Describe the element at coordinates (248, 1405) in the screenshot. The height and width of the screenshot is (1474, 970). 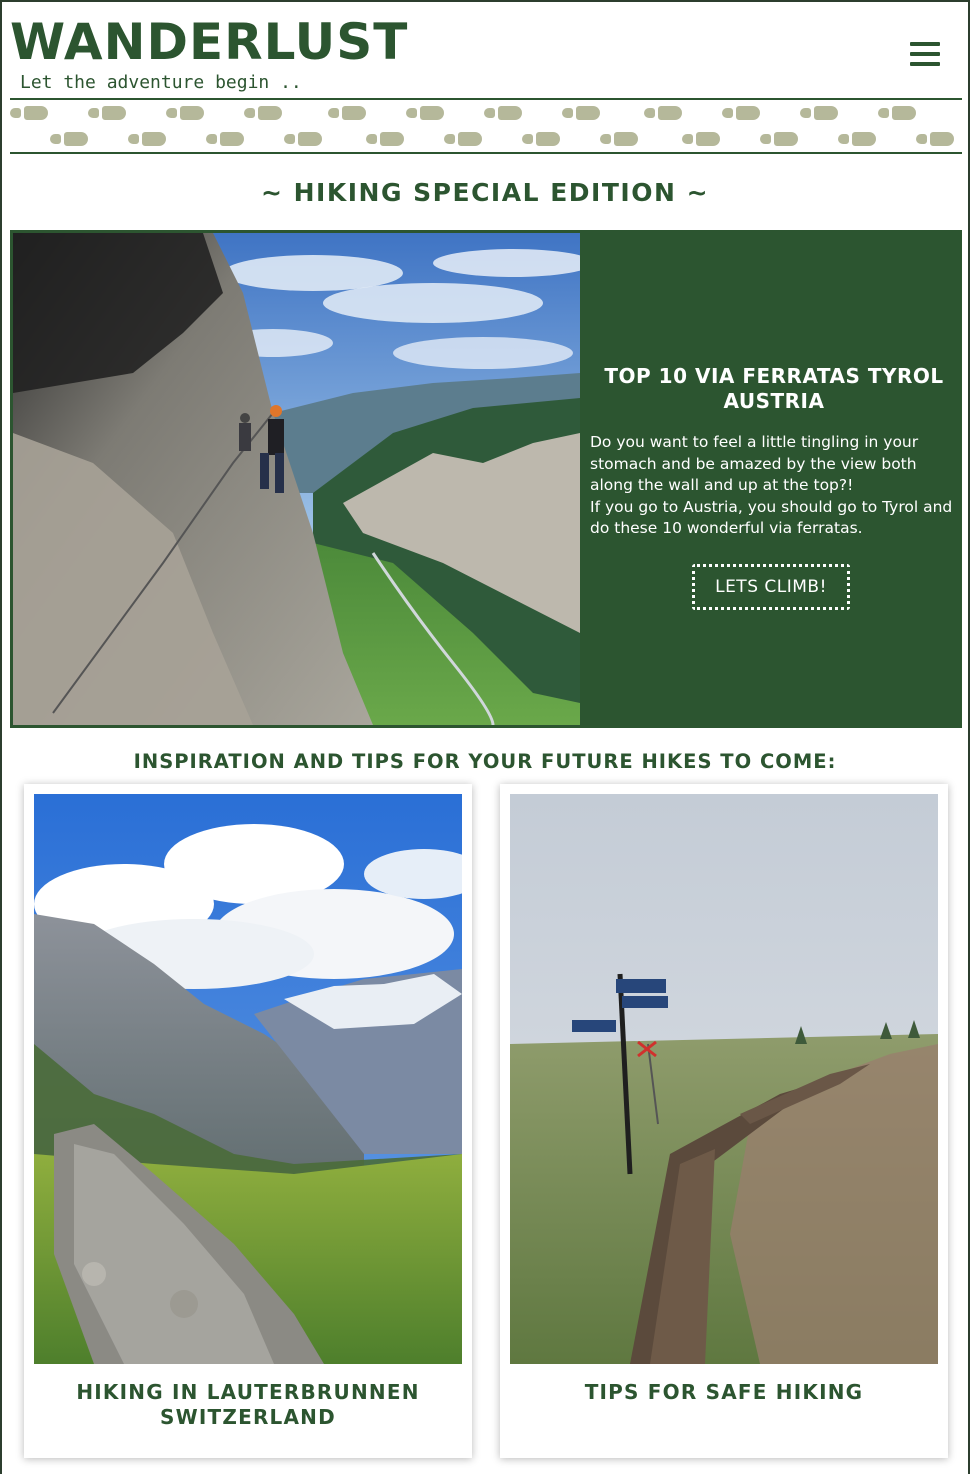
I see `card-title: HIKING IN LAUTERBRUNNEN SWITZERLAND` at that location.